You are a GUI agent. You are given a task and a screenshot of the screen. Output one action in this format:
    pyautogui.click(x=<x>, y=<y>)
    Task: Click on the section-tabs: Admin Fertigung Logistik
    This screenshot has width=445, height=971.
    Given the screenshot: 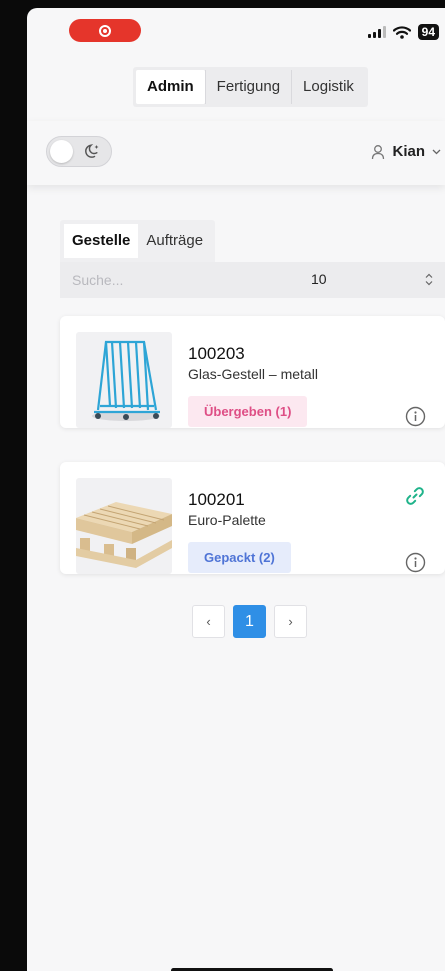 What is the action you would take?
    pyautogui.click(x=250, y=87)
    